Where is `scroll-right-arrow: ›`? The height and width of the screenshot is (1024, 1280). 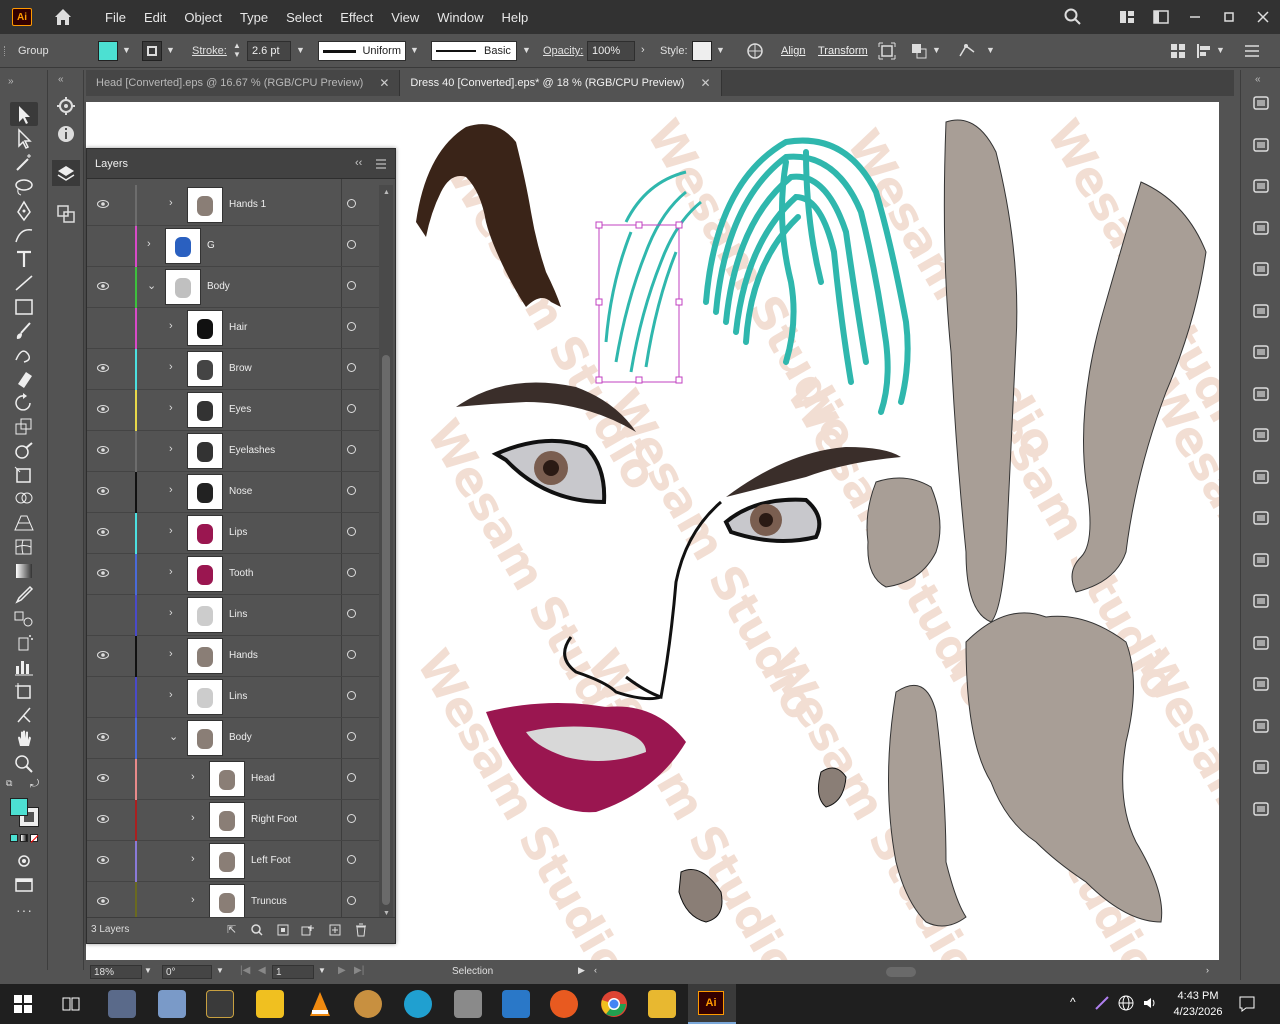 scroll-right-arrow: › is located at coordinates (1207, 970).